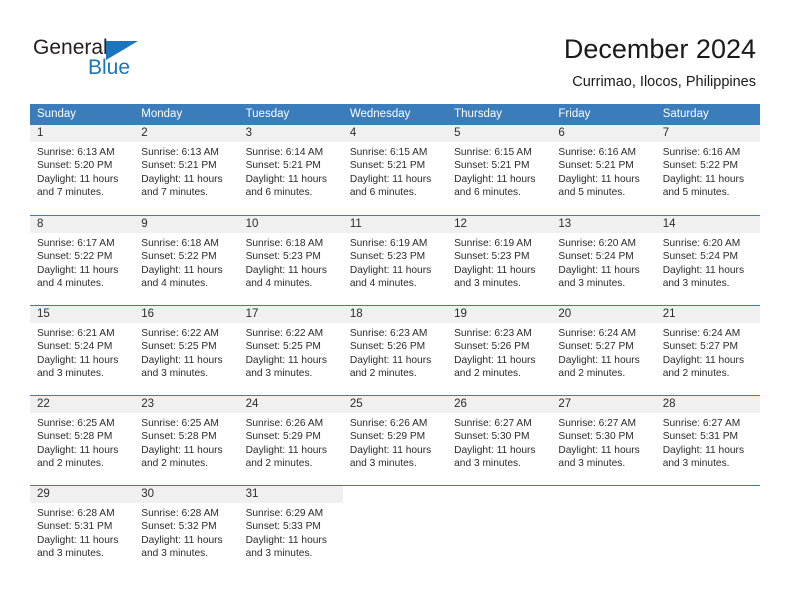 The height and width of the screenshot is (612, 792). What do you see at coordinates (82, 404) in the screenshot?
I see `day-number: 22` at bounding box center [82, 404].